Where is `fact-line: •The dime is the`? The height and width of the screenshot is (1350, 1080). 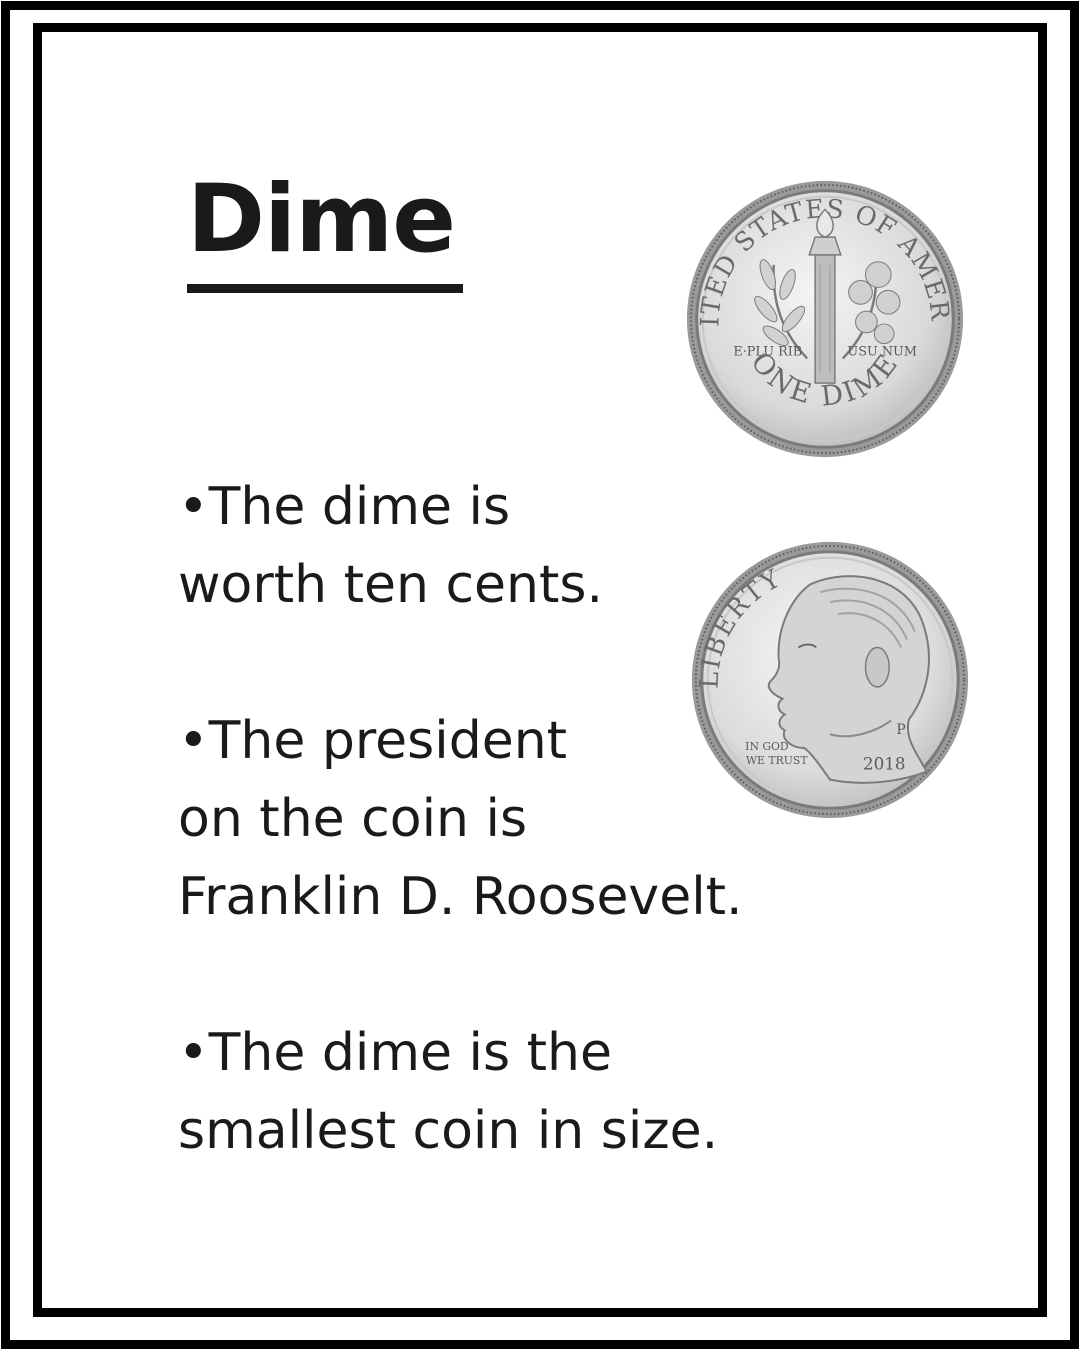
fact-line: •The dime is the is located at coordinates (395, 1053).